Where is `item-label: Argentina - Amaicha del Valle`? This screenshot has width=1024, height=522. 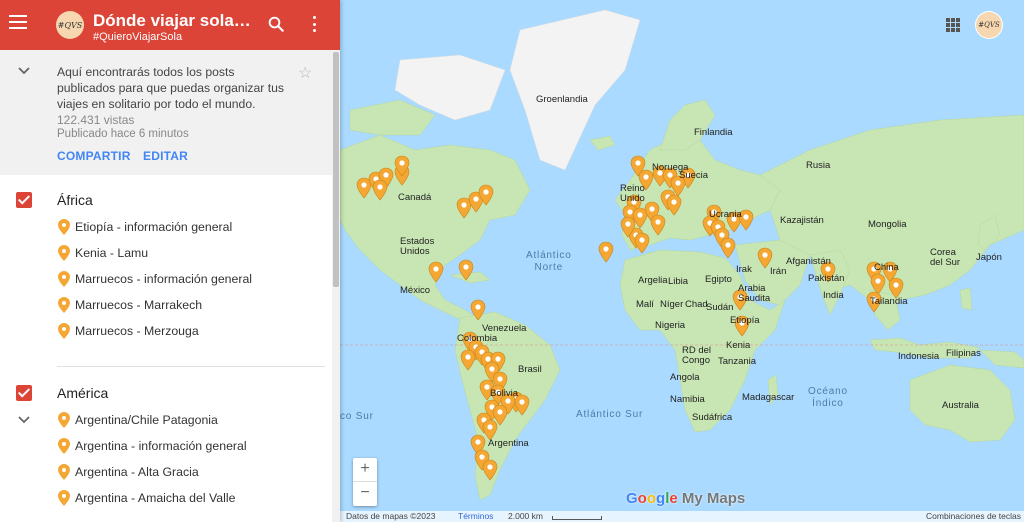
item-label: Argentina - Amaicha del Valle is located at coordinates (155, 498).